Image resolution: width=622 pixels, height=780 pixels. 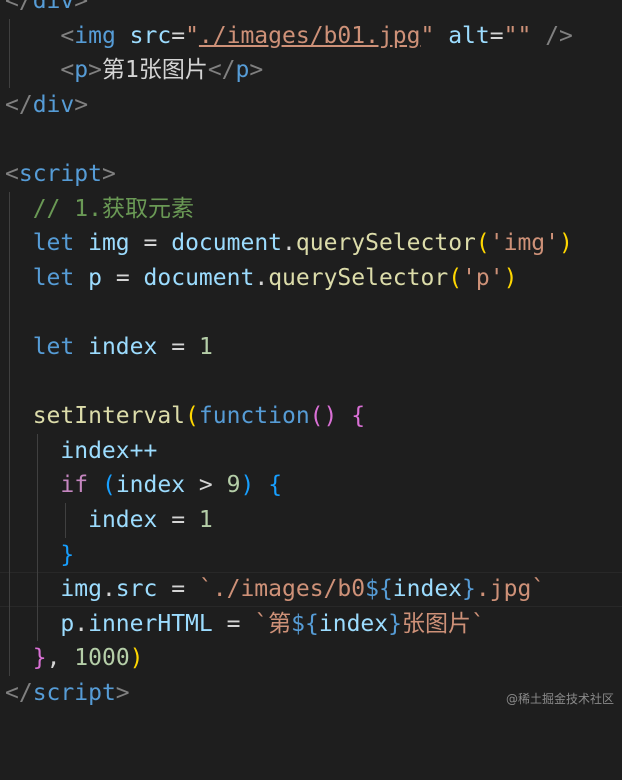 I want to click on code-line-15: if (index > 9) {, so click(x=311, y=485).